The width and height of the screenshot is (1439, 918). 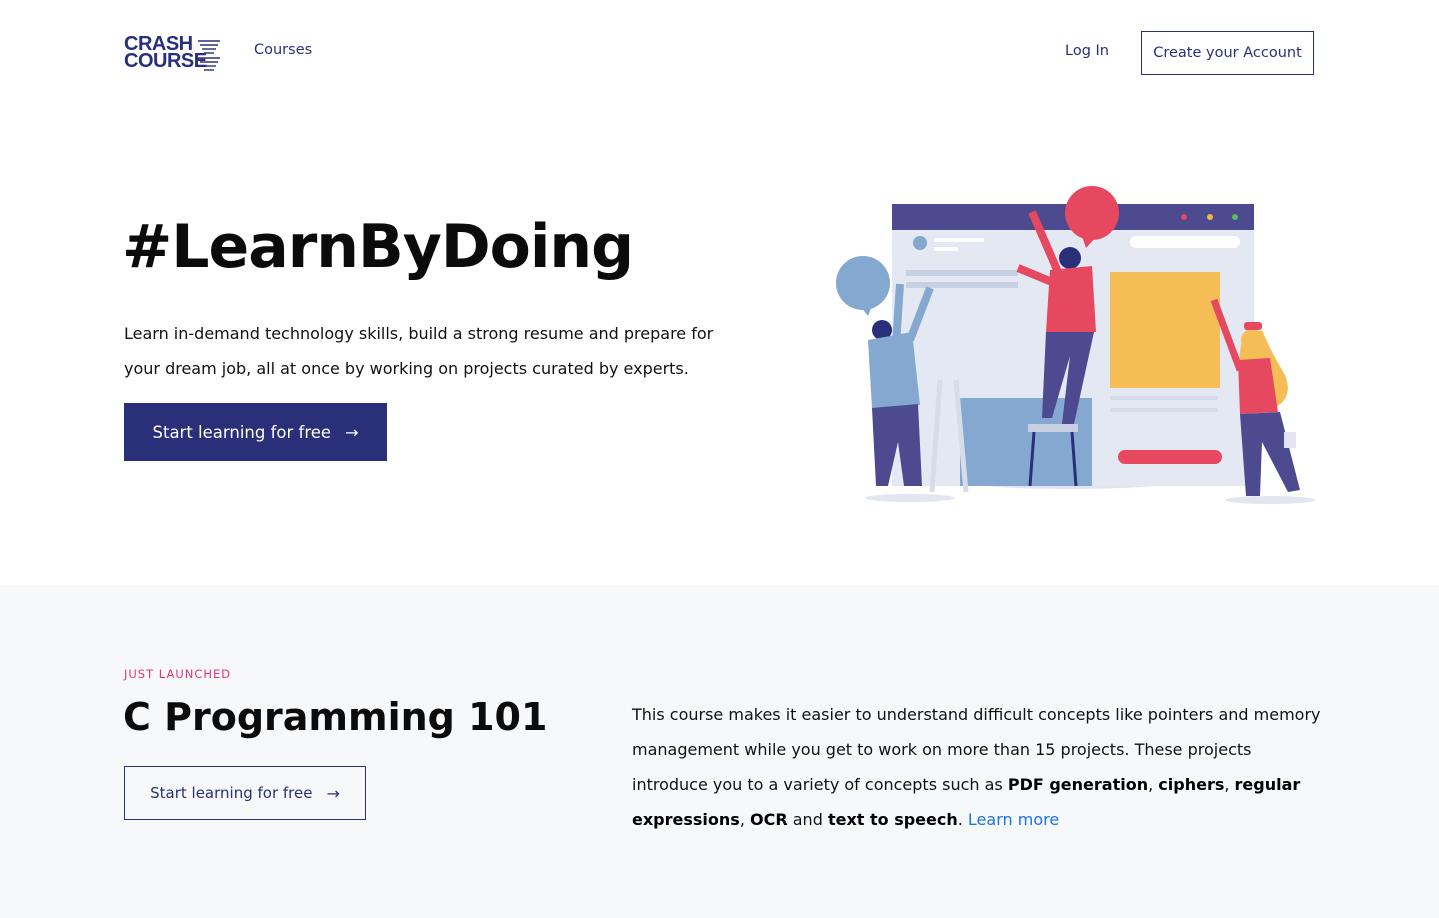 What do you see at coordinates (231, 793) in the screenshot?
I see `course-start-learning-label: Start learning for free` at bounding box center [231, 793].